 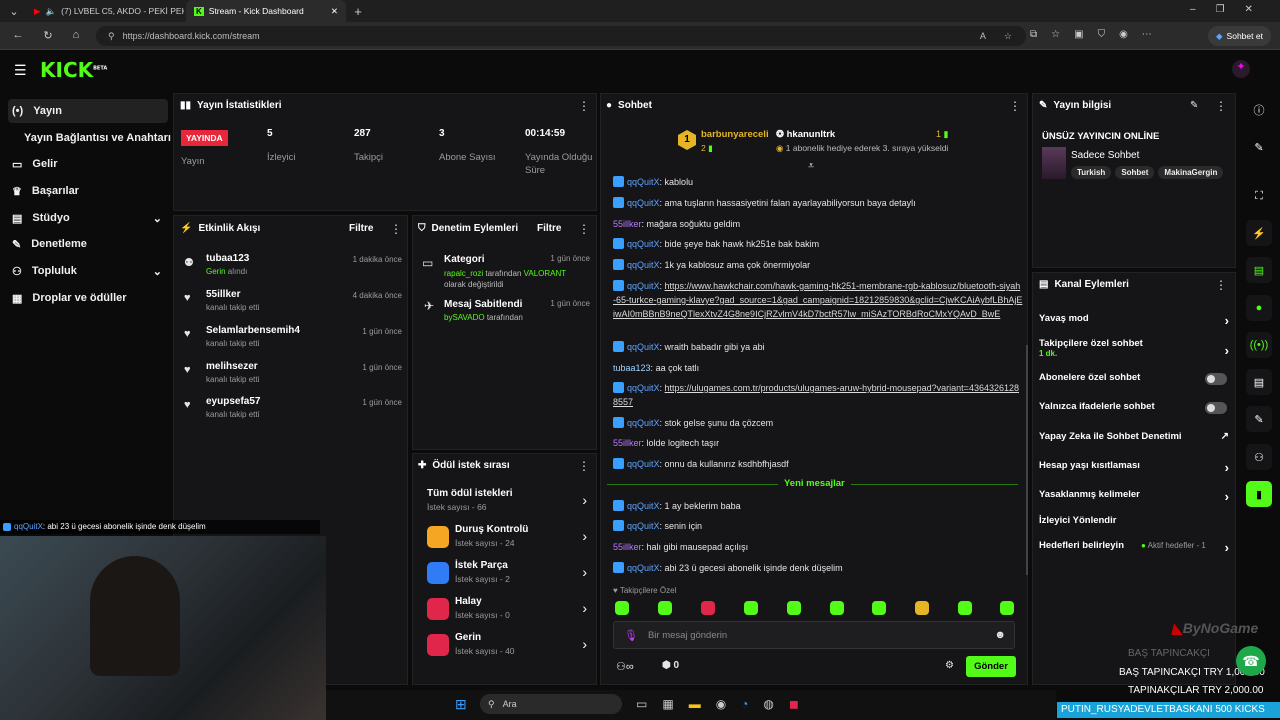 What do you see at coordinates (507, 503) in the screenshot?
I see `reward-all: Tüm ödül istekleri İstek sayısı - 66 ›` at bounding box center [507, 503].